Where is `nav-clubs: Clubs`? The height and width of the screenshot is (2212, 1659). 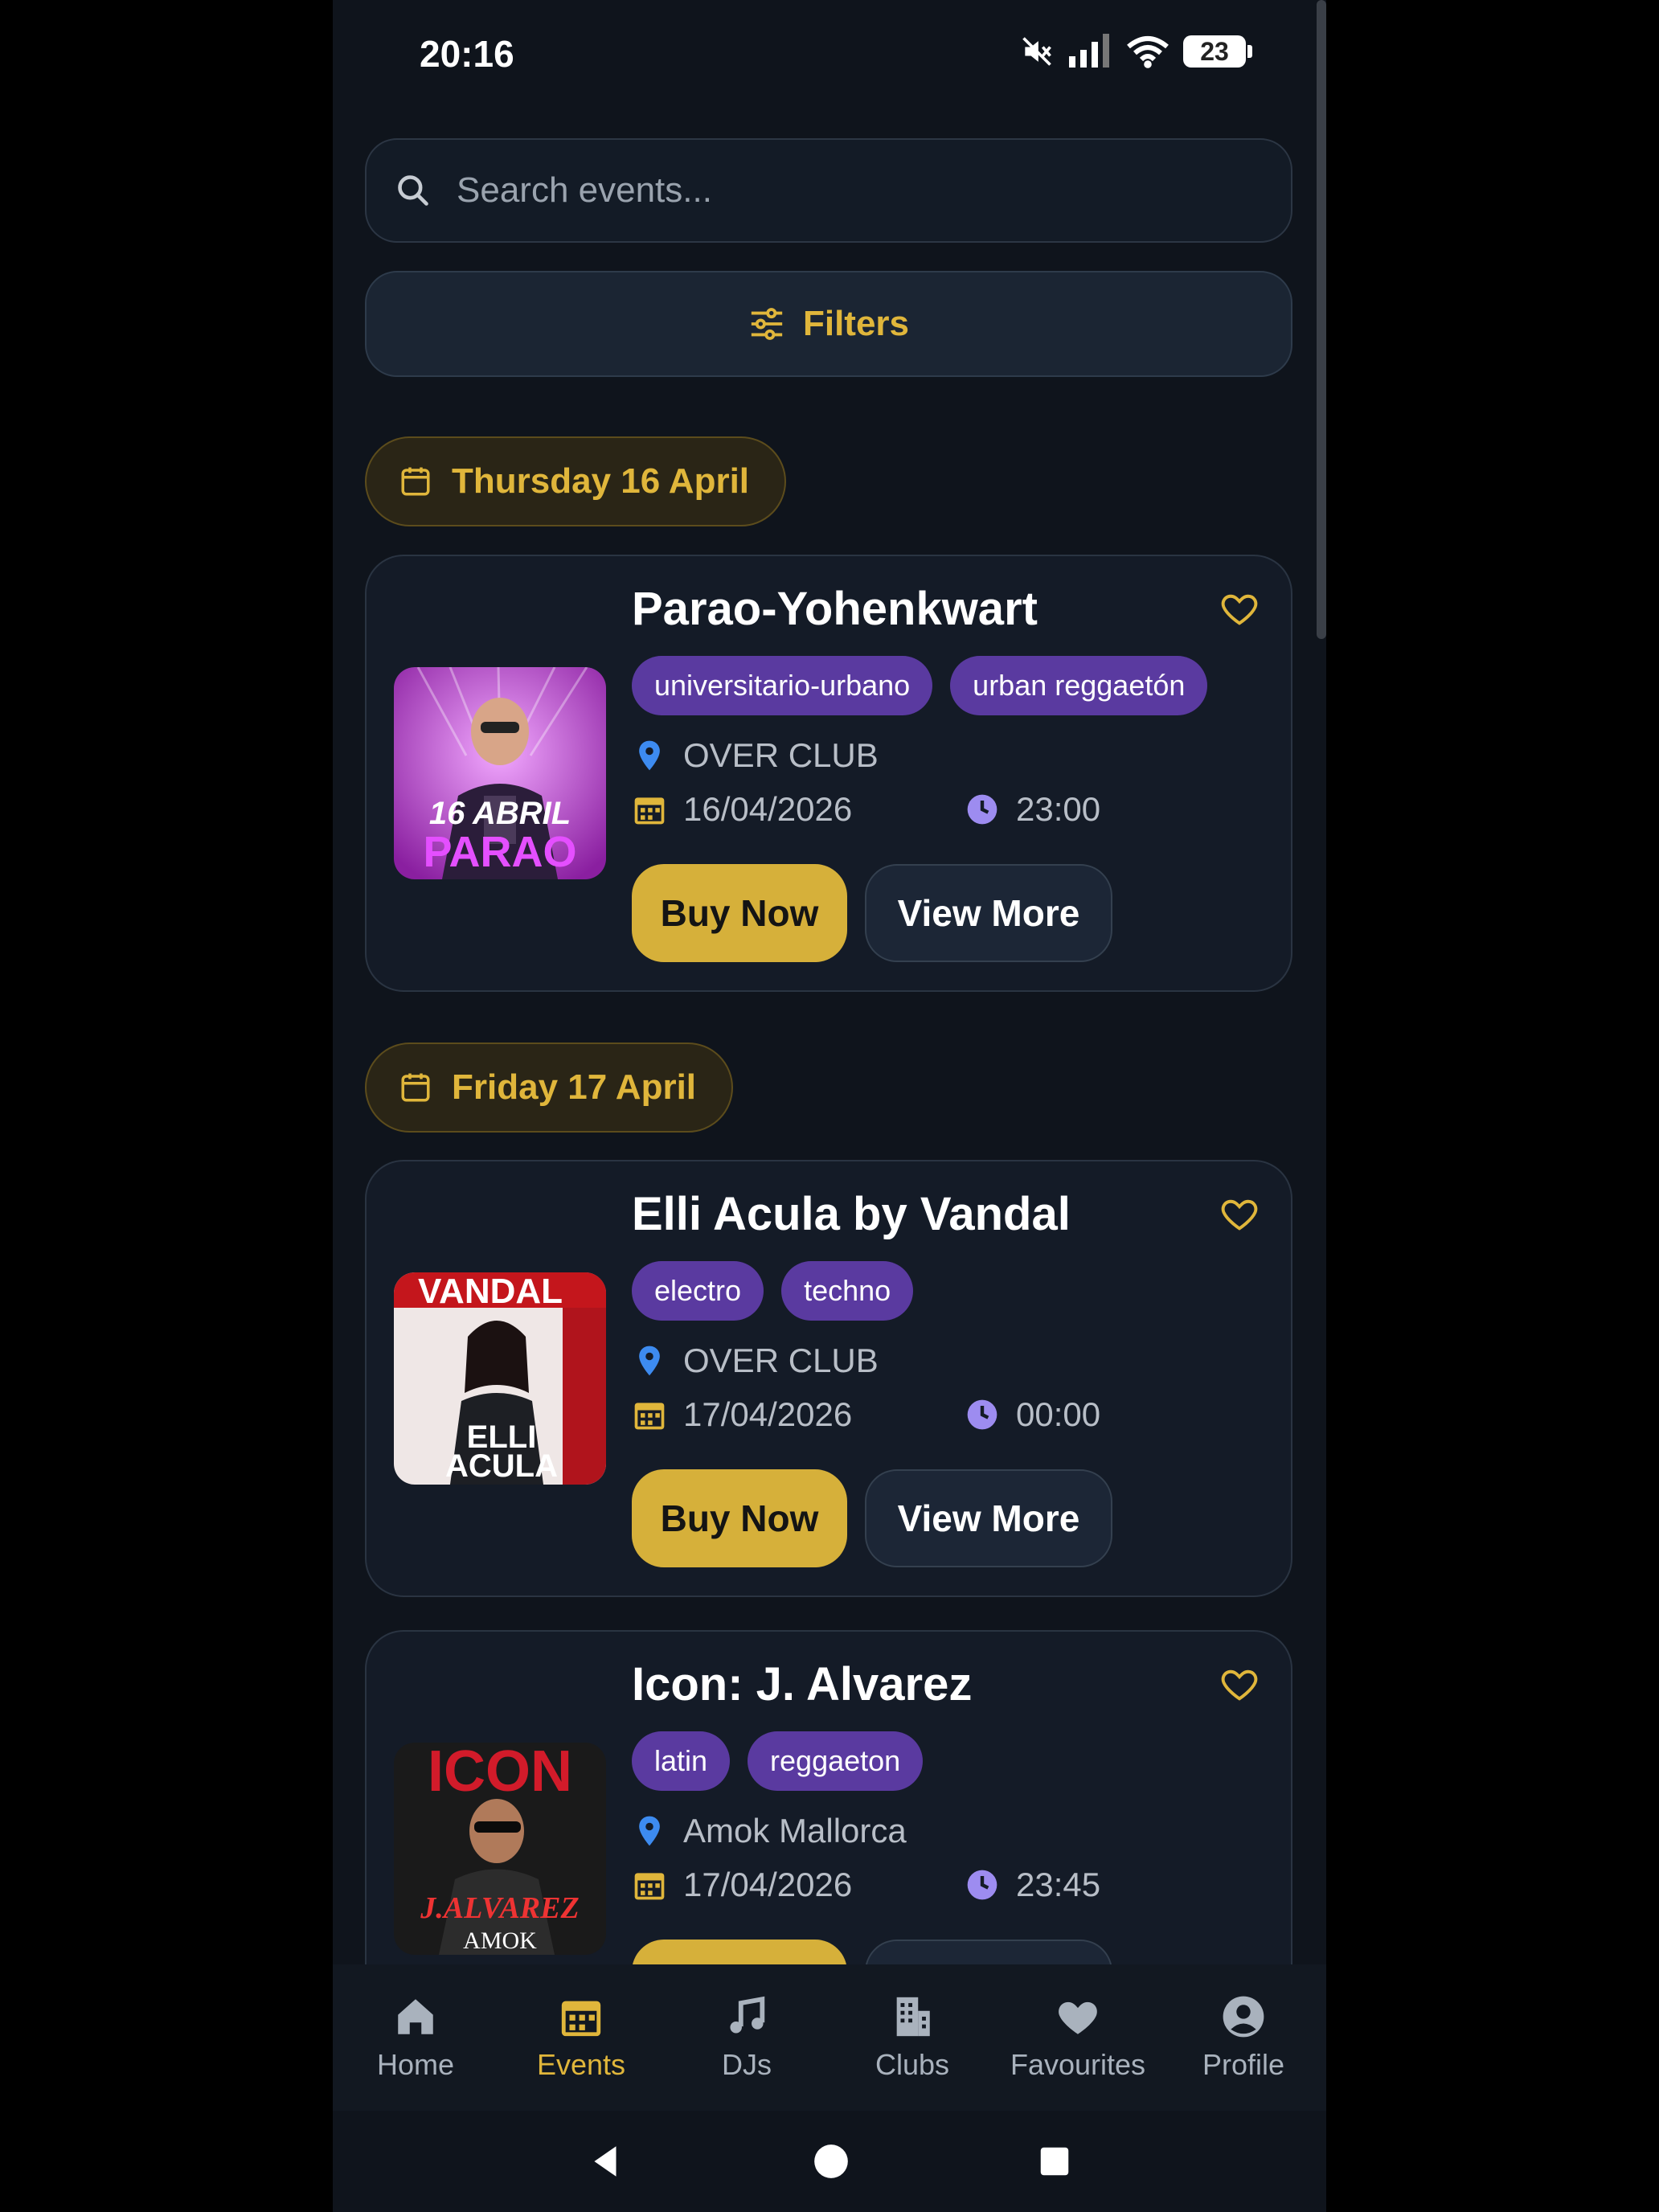
nav-clubs: Clubs is located at coordinates (912, 2037).